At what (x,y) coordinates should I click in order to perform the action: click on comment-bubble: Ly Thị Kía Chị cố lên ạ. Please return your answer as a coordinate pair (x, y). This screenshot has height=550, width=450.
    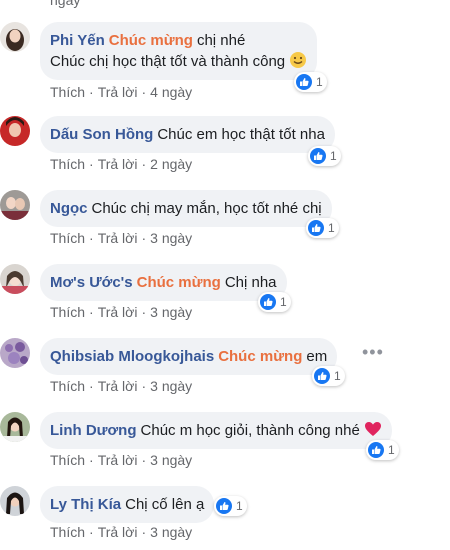
    Looking at the image, I should click on (127, 504).